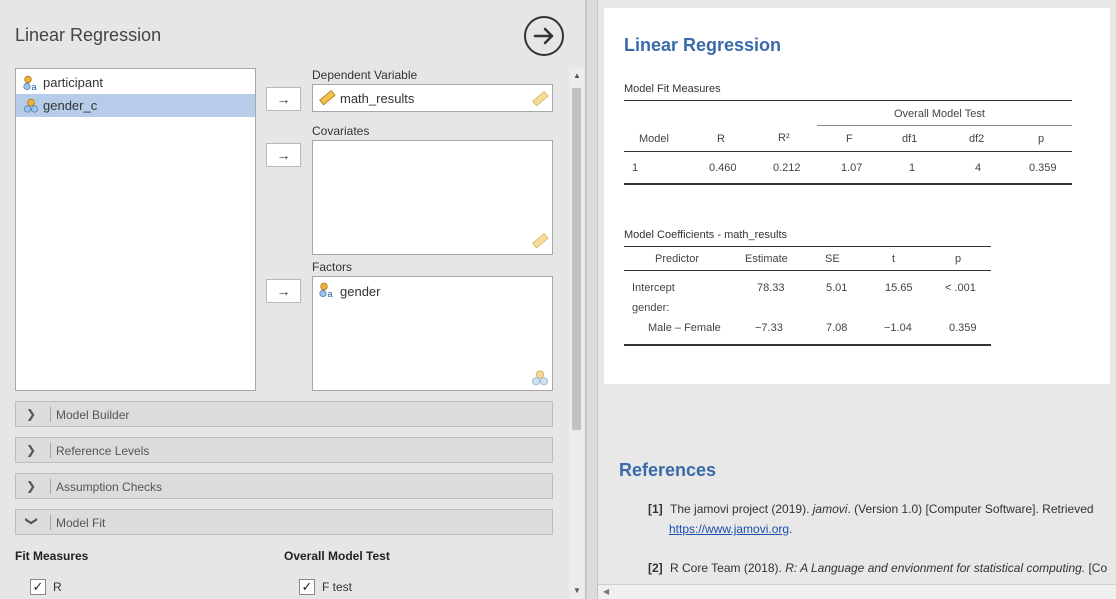  I want to click on fit-cell: 1.07, so click(852, 168).